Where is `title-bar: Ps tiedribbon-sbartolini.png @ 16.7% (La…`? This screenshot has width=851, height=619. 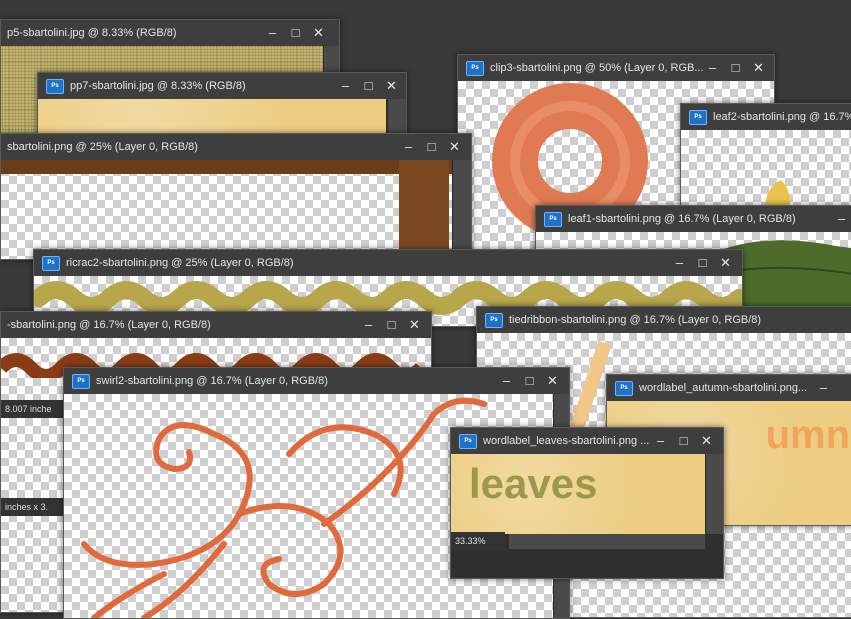 title-bar: Ps tiedribbon-sbartolini.png @ 16.7% (La… is located at coordinates (664, 320).